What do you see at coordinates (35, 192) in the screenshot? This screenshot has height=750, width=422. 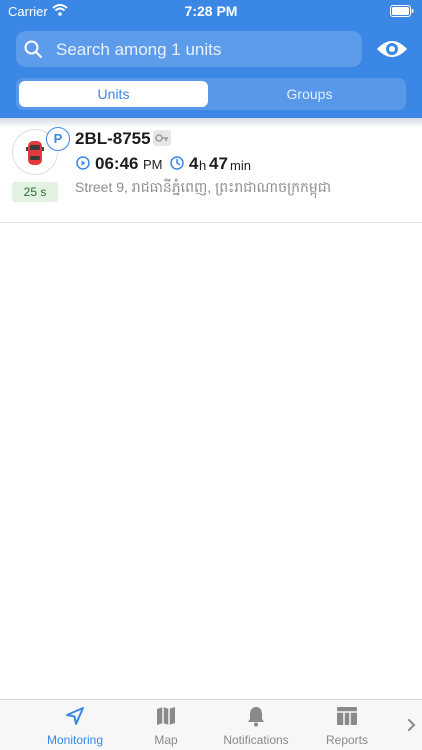 I see `last-message-age-badge: 25 s` at bounding box center [35, 192].